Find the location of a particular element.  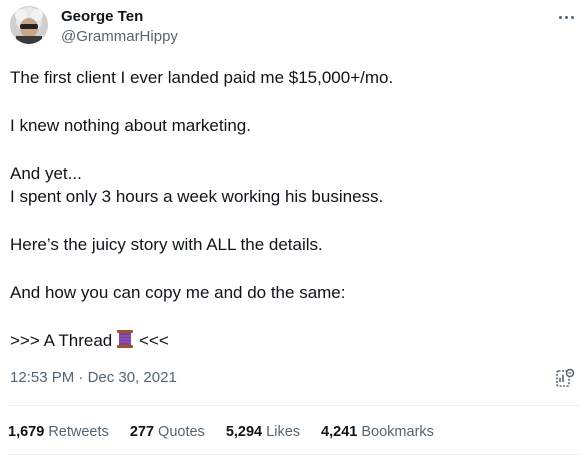

quotes-stat: 277 Quotes is located at coordinates (167, 432).